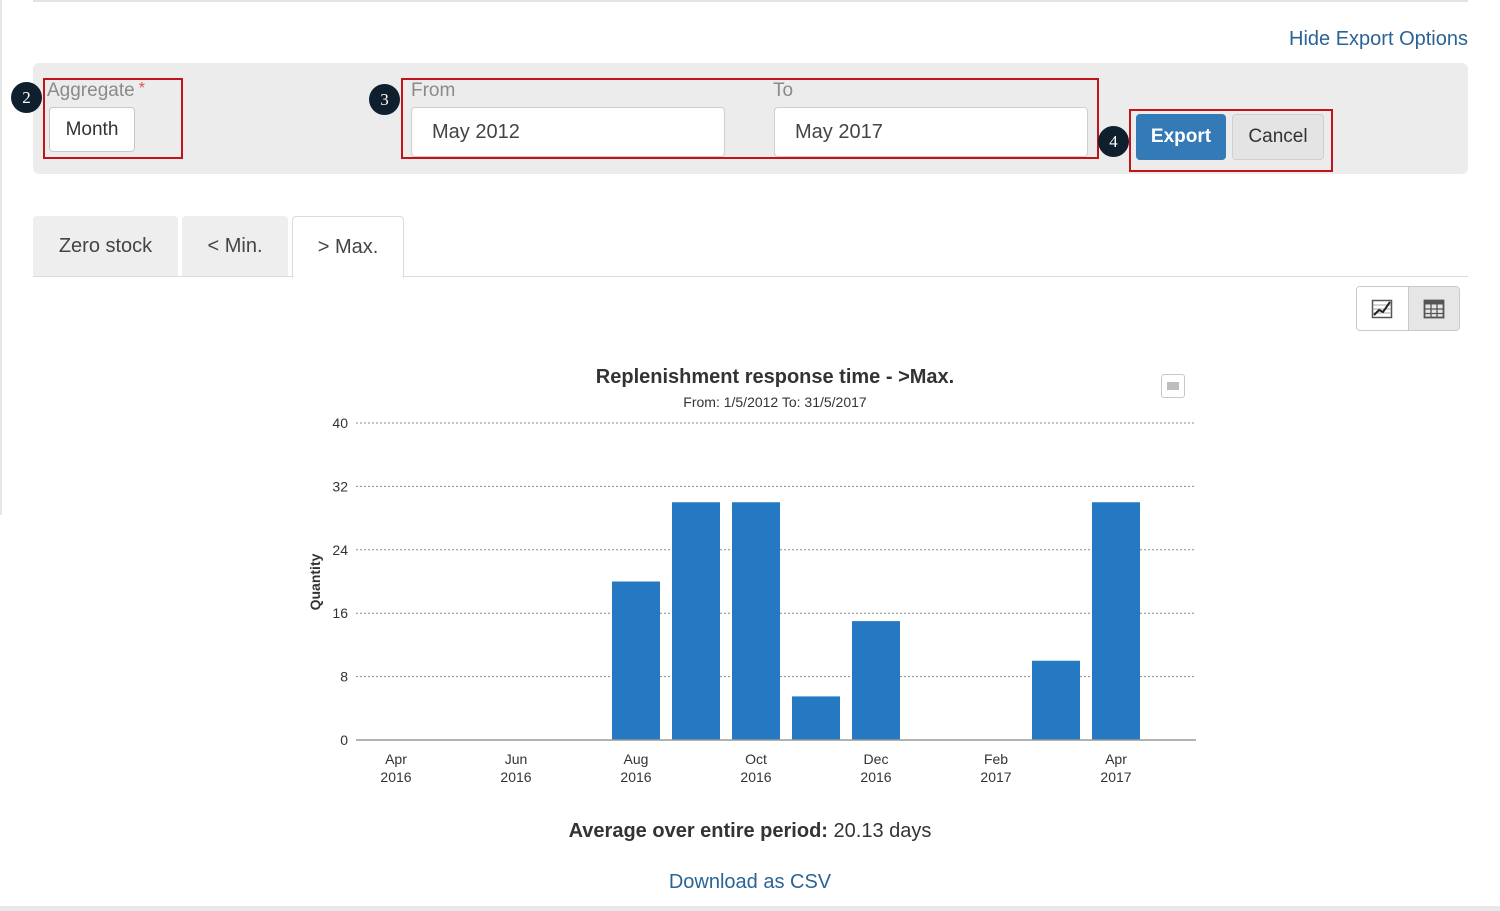 This screenshot has width=1500, height=911. I want to click on x-tick-label: Oct, so click(756, 759).